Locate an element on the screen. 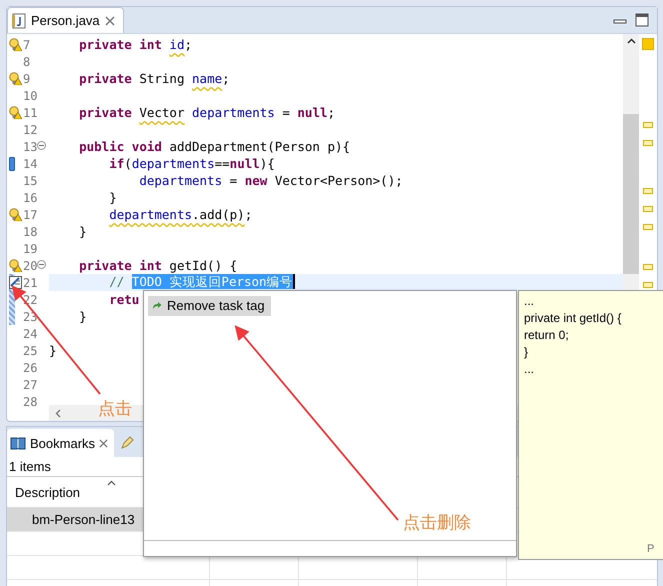 This screenshot has height=586, width=663. line-number: 13 is located at coordinates (30, 147).